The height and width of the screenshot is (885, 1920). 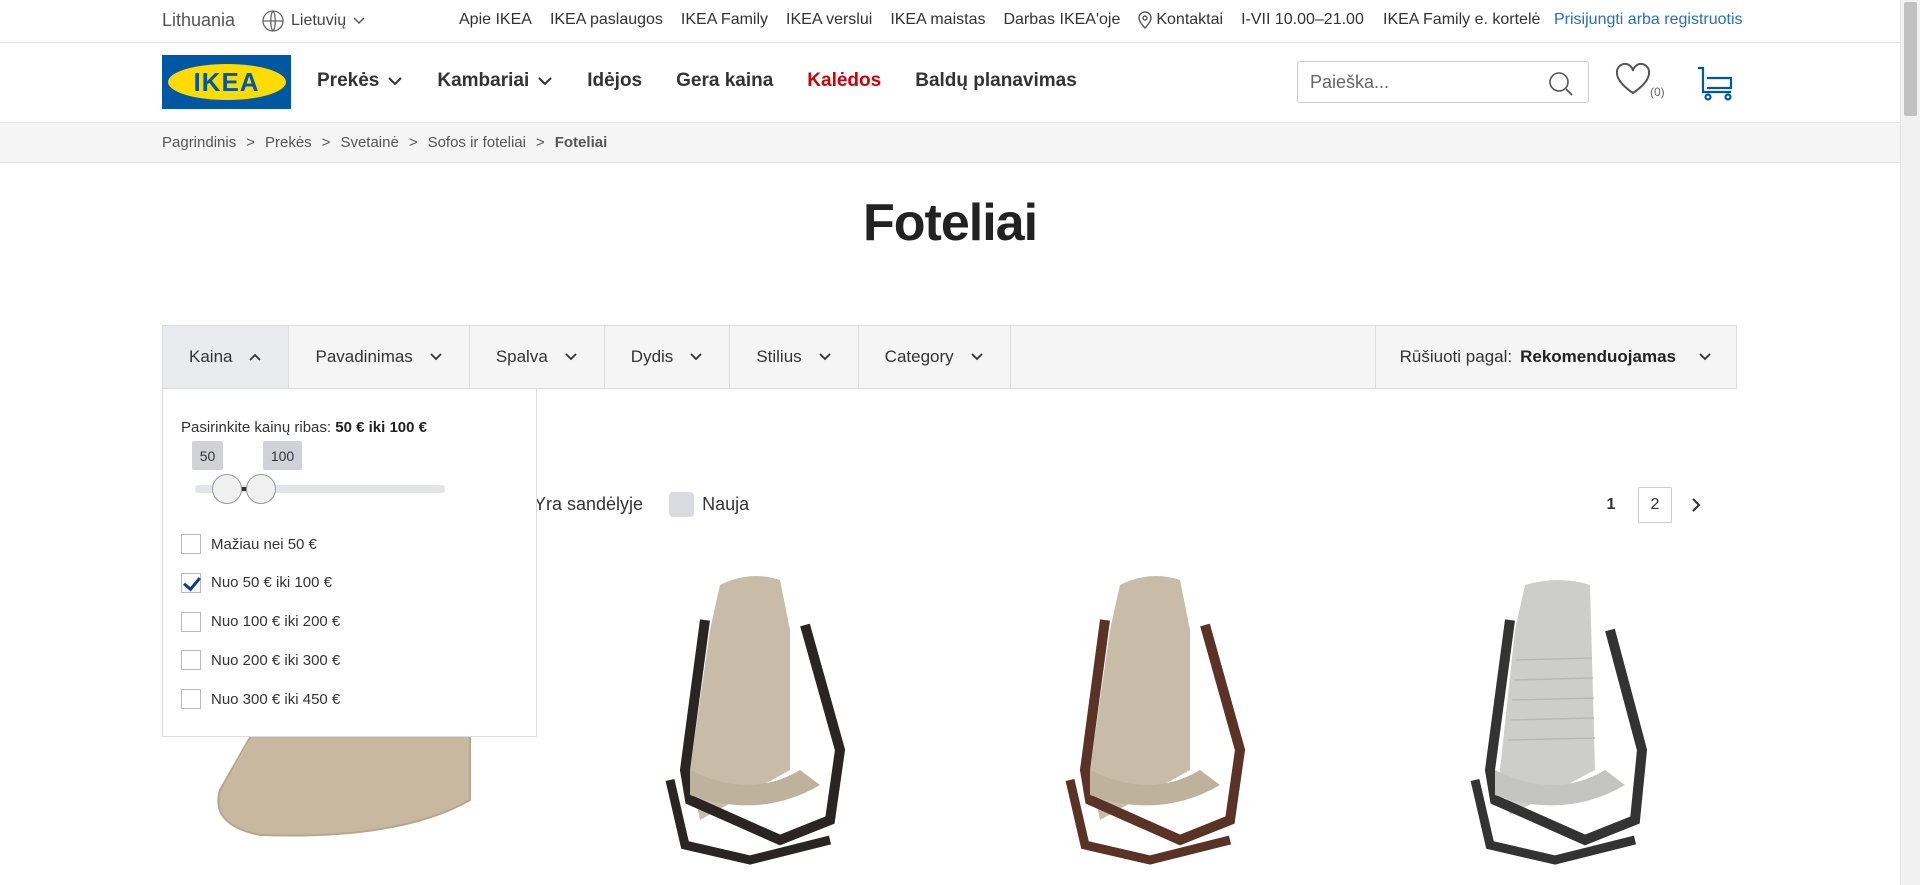 I want to click on crumb-products: Prekės, so click(x=288, y=142).